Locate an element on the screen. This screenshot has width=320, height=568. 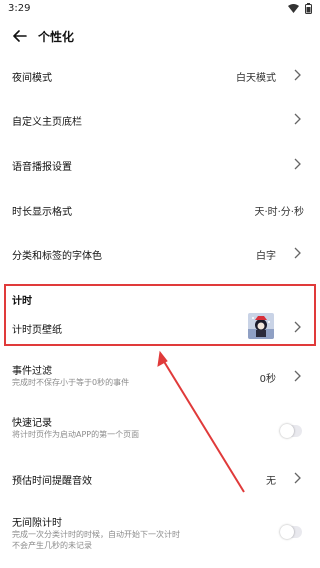
setting-estimate-sound: 预估时间提醒音效 无 is located at coordinates (160, 479).